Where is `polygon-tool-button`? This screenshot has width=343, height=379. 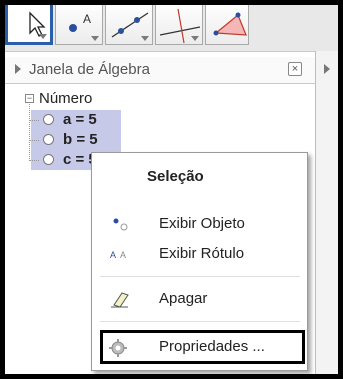 polygon-tool-button is located at coordinates (227, 25).